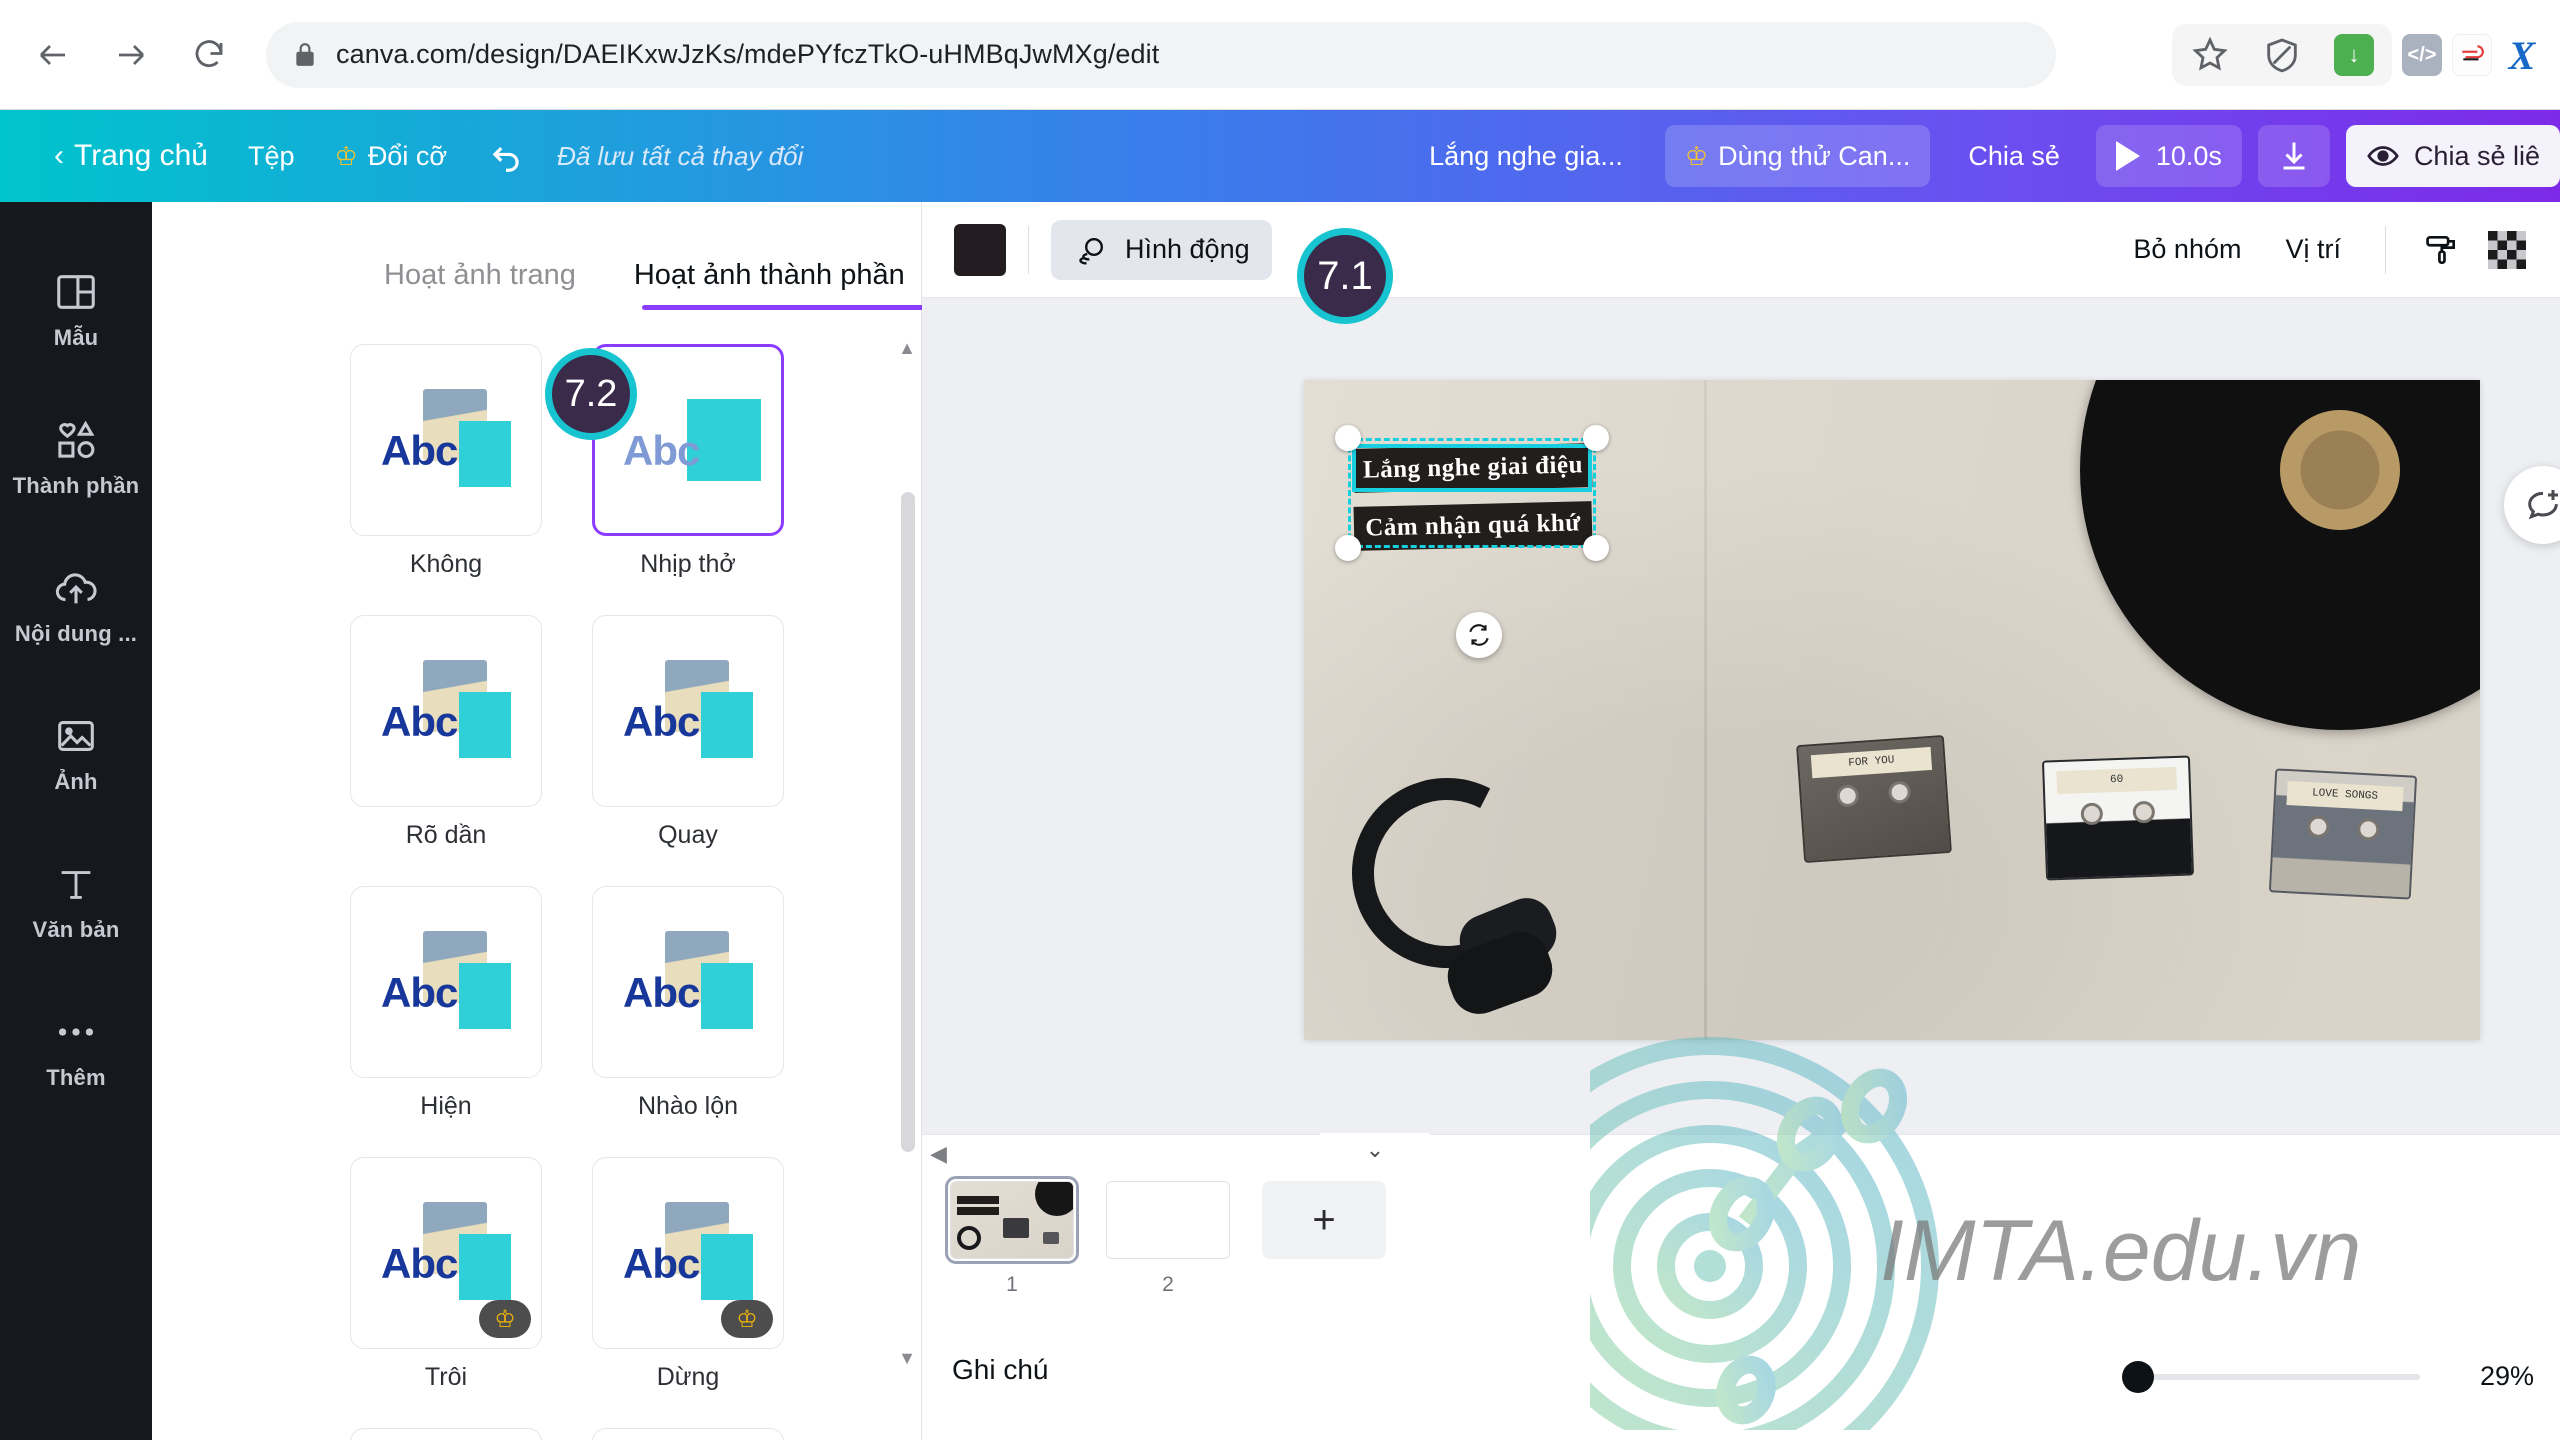  I want to click on star-icon, so click(2210, 53).